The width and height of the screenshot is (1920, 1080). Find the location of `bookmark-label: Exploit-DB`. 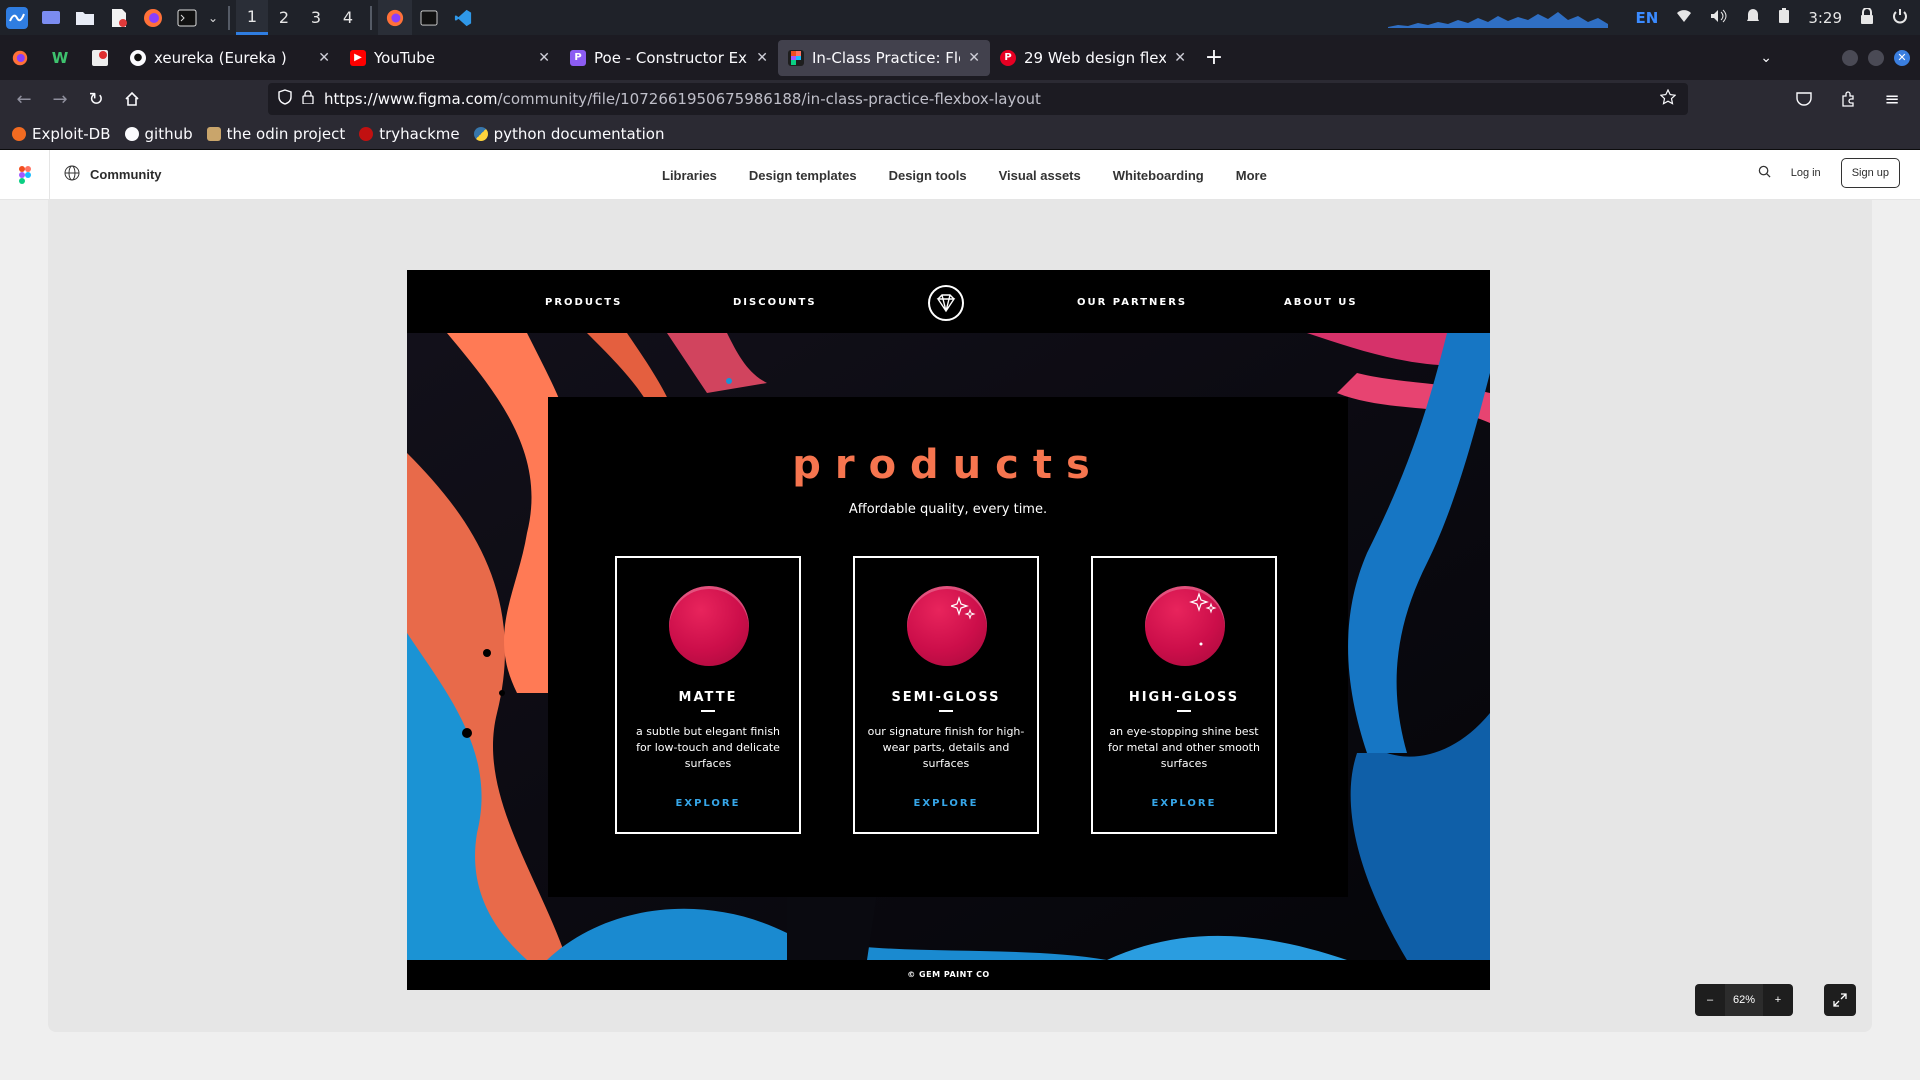

bookmark-label: Exploit-DB is located at coordinates (71, 133).